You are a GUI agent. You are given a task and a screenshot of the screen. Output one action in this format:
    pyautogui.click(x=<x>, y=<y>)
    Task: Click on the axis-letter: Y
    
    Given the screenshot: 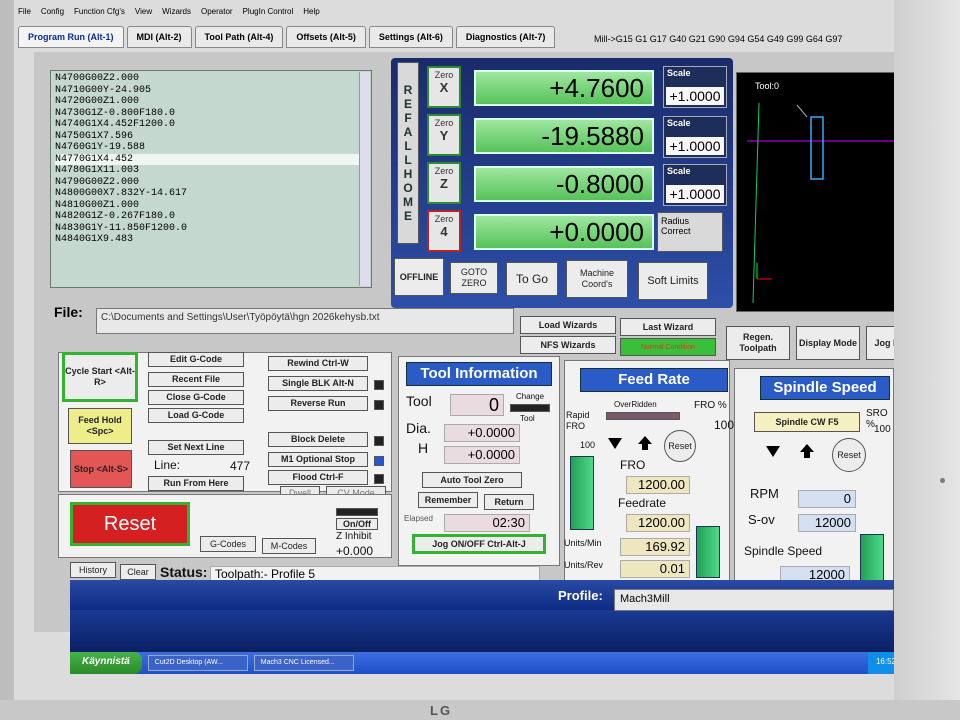 What is the action you would take?
    pyautogui.click(x=444, y=135)
    